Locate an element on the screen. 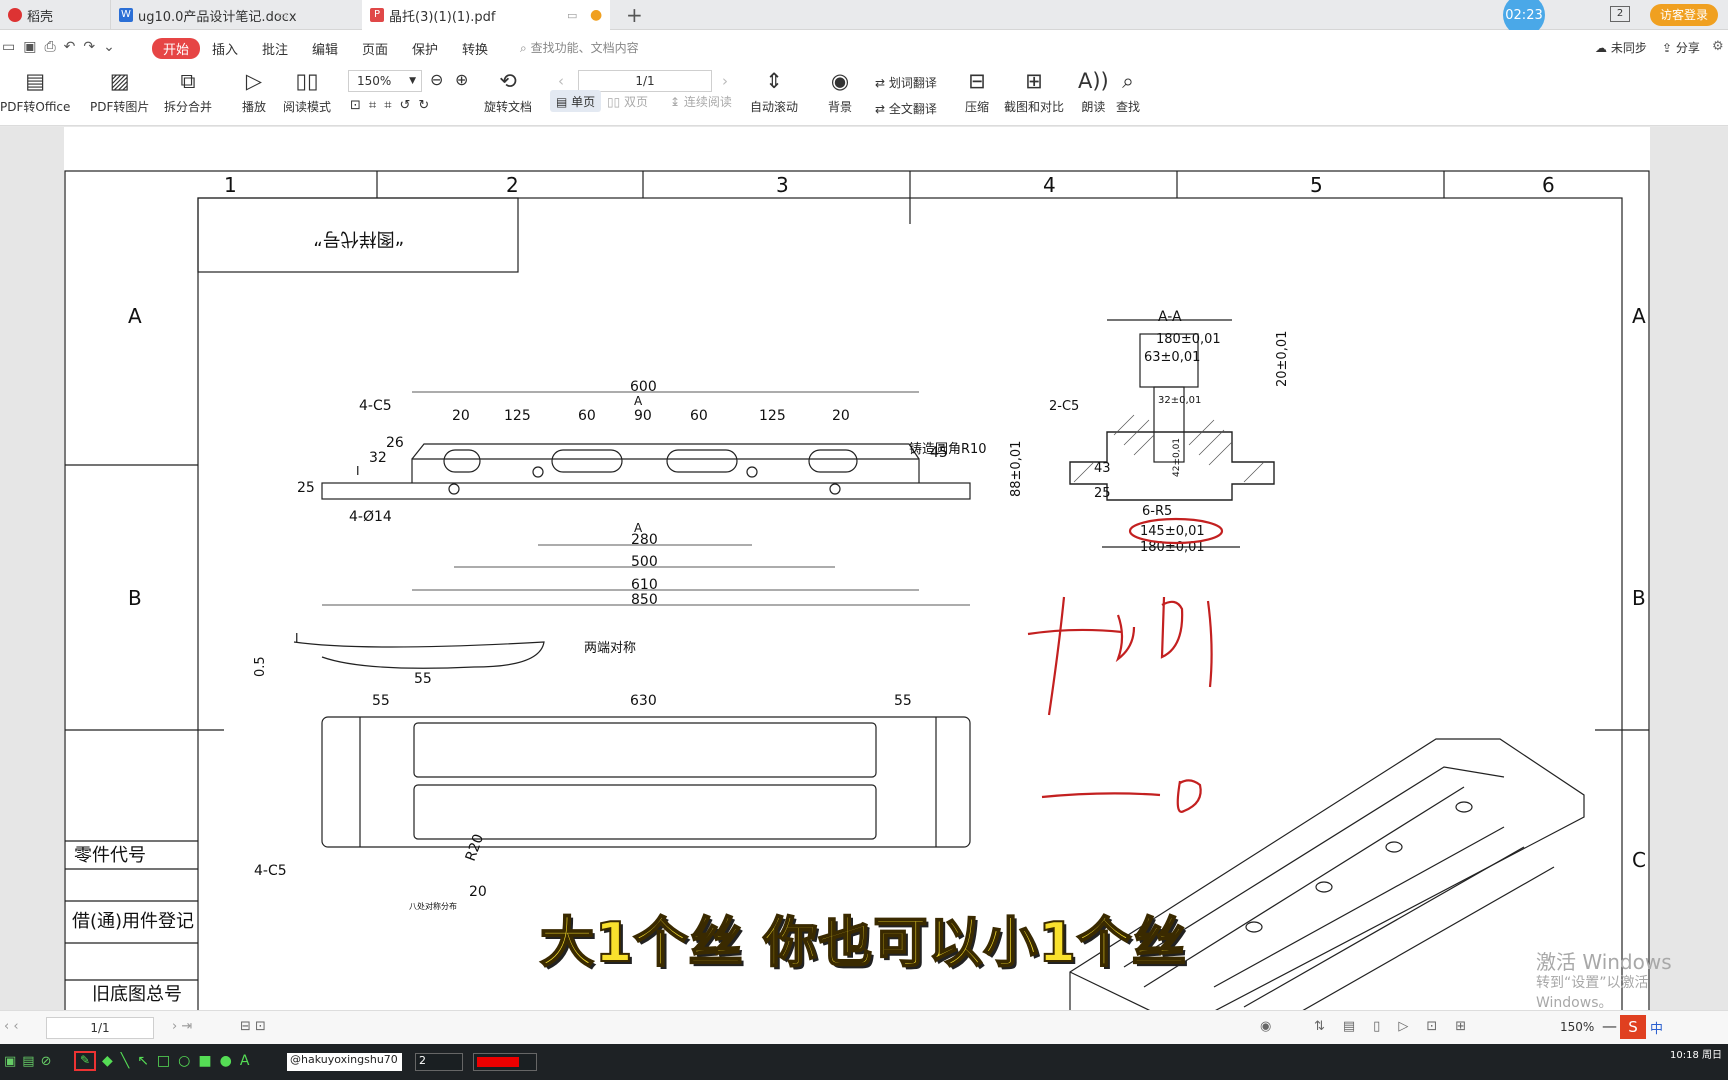  speaker-icon: A)) is located at coordinates (1093, 81).